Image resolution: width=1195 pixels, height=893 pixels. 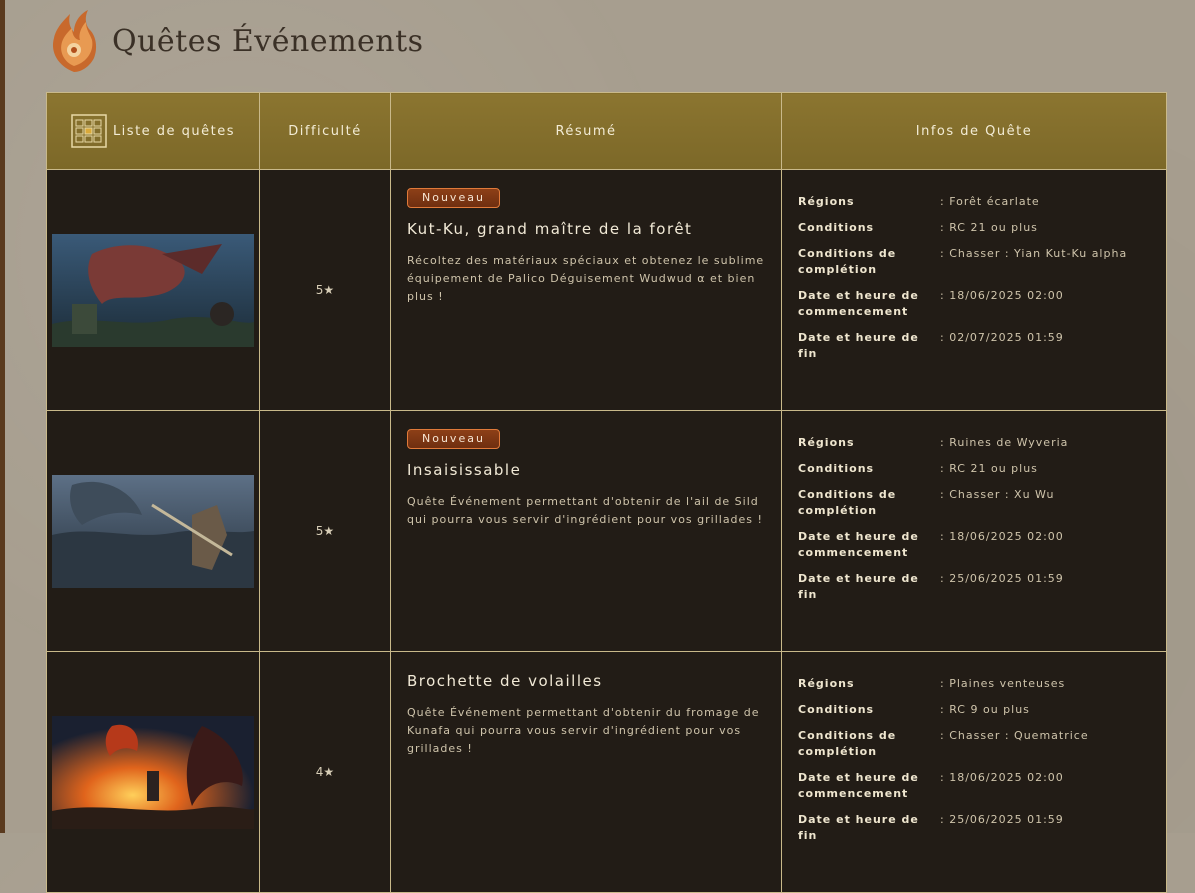 I want to click on header-quest-list-label: Liste de quêtes, so click(x=174, y=131).